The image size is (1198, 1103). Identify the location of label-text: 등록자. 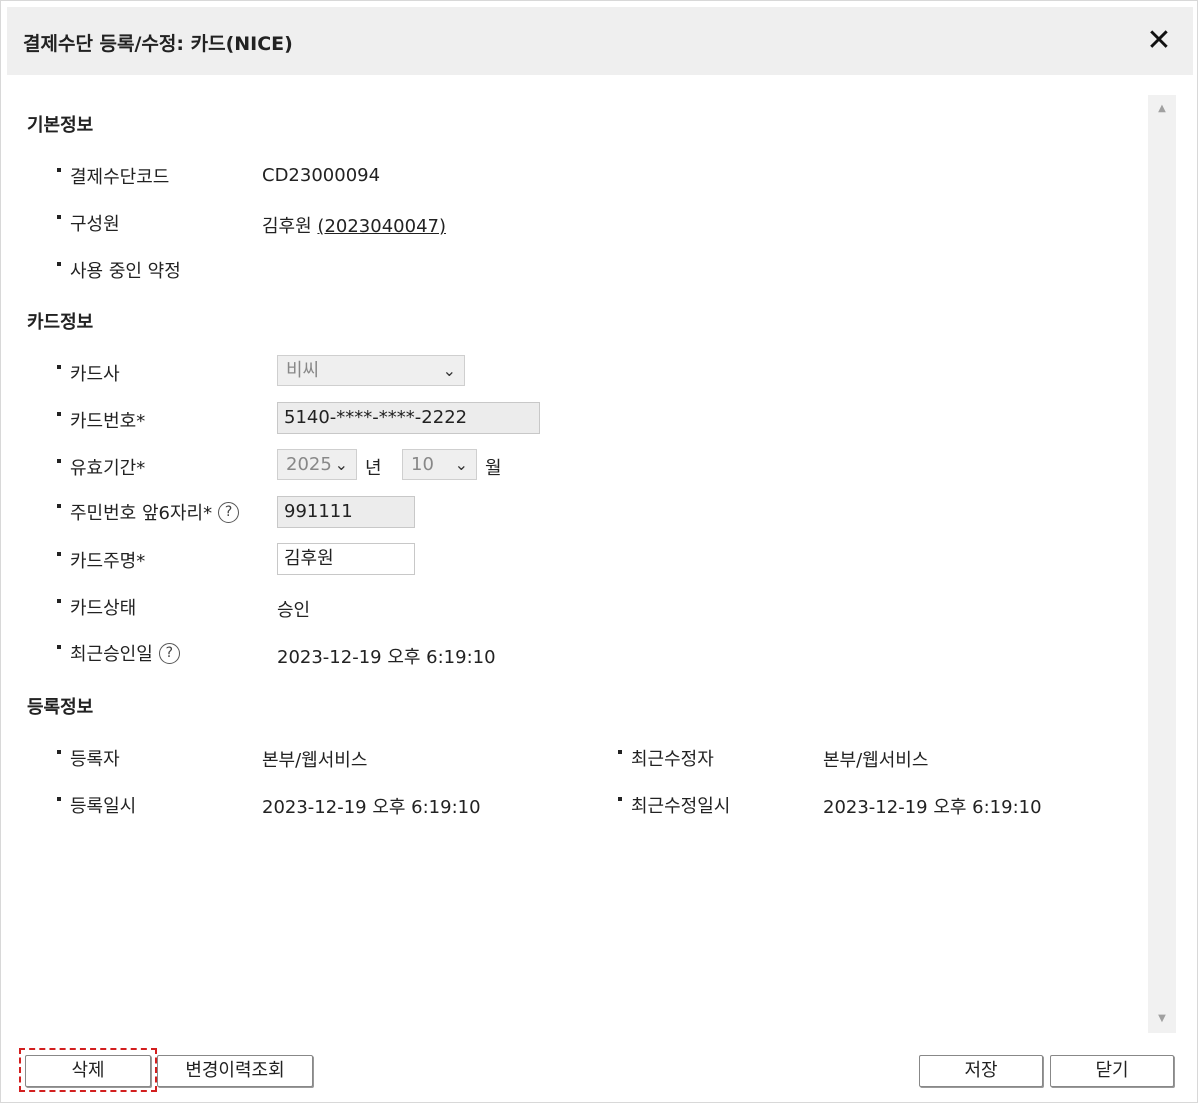
(95, 759).